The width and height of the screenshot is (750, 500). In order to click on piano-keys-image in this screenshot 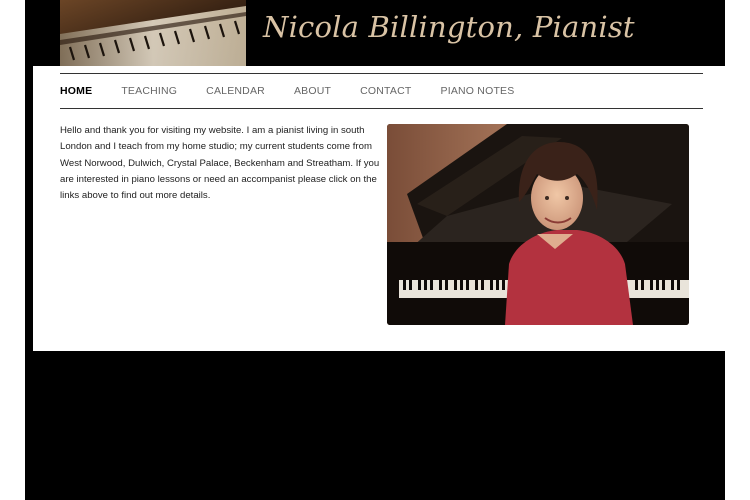, I will do `click(153, 33)`.